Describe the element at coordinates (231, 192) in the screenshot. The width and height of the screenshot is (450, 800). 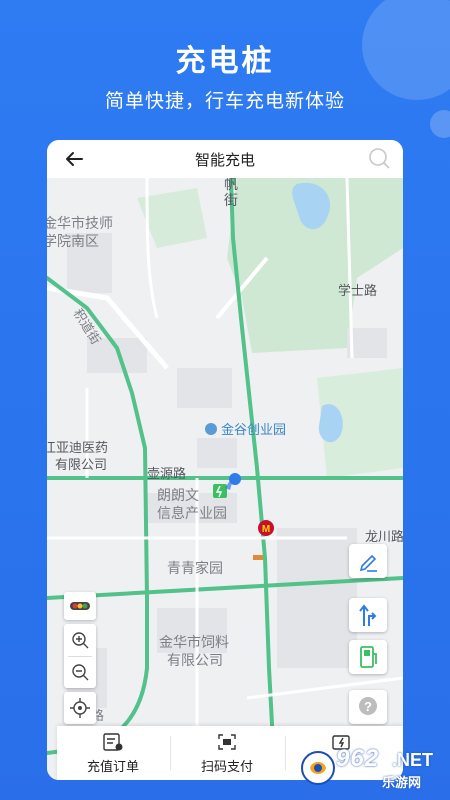
I see `label-fan-jie: 帆街` at that location.